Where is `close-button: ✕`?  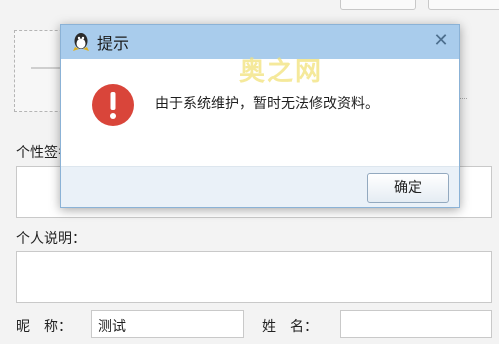 close-button: ✕ is located at coordinates (441, 41).